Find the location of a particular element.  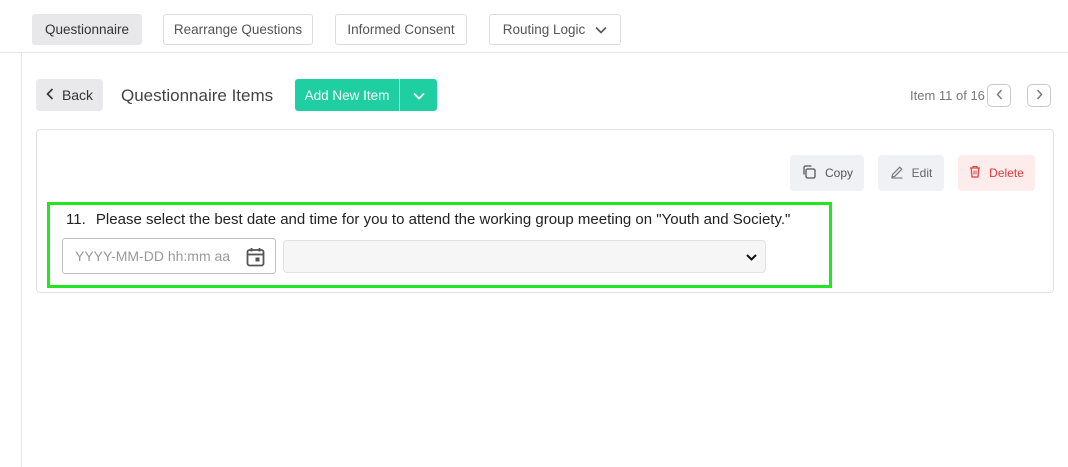

trash-icon is located at coordinates (975, 173).